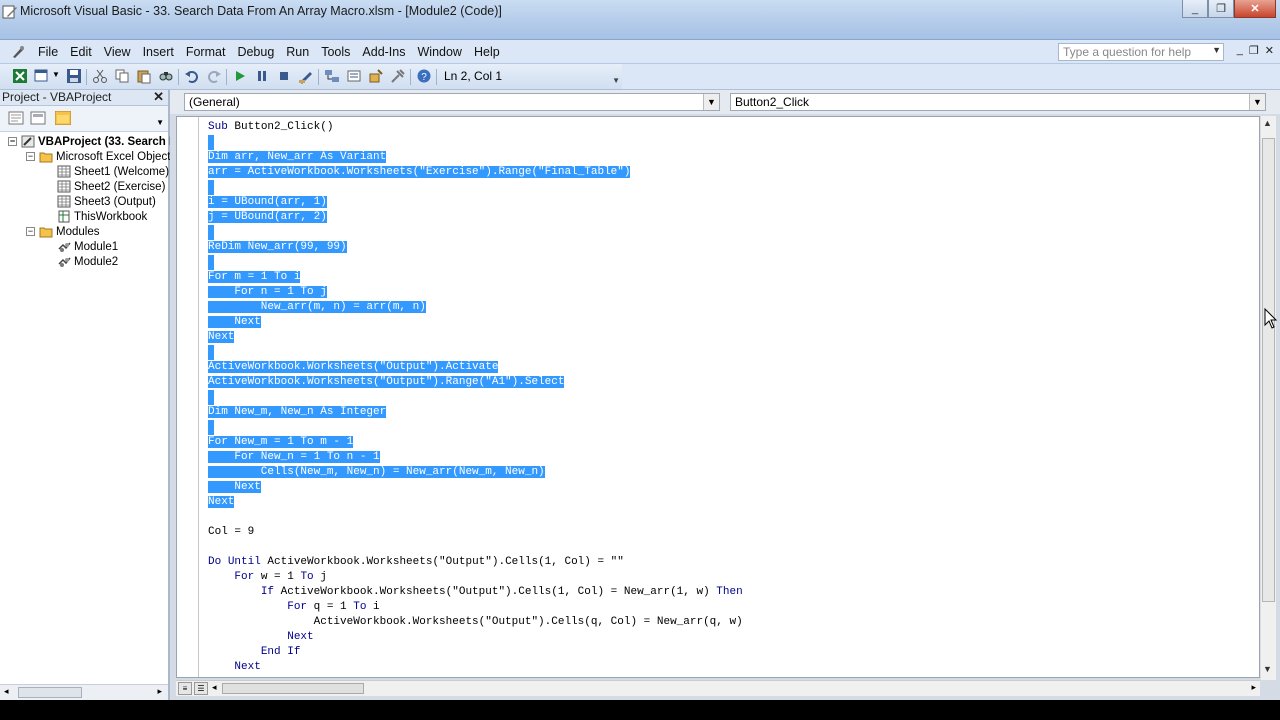  I want to click on mdi-restore-button: ❐, so click(1254, 50).